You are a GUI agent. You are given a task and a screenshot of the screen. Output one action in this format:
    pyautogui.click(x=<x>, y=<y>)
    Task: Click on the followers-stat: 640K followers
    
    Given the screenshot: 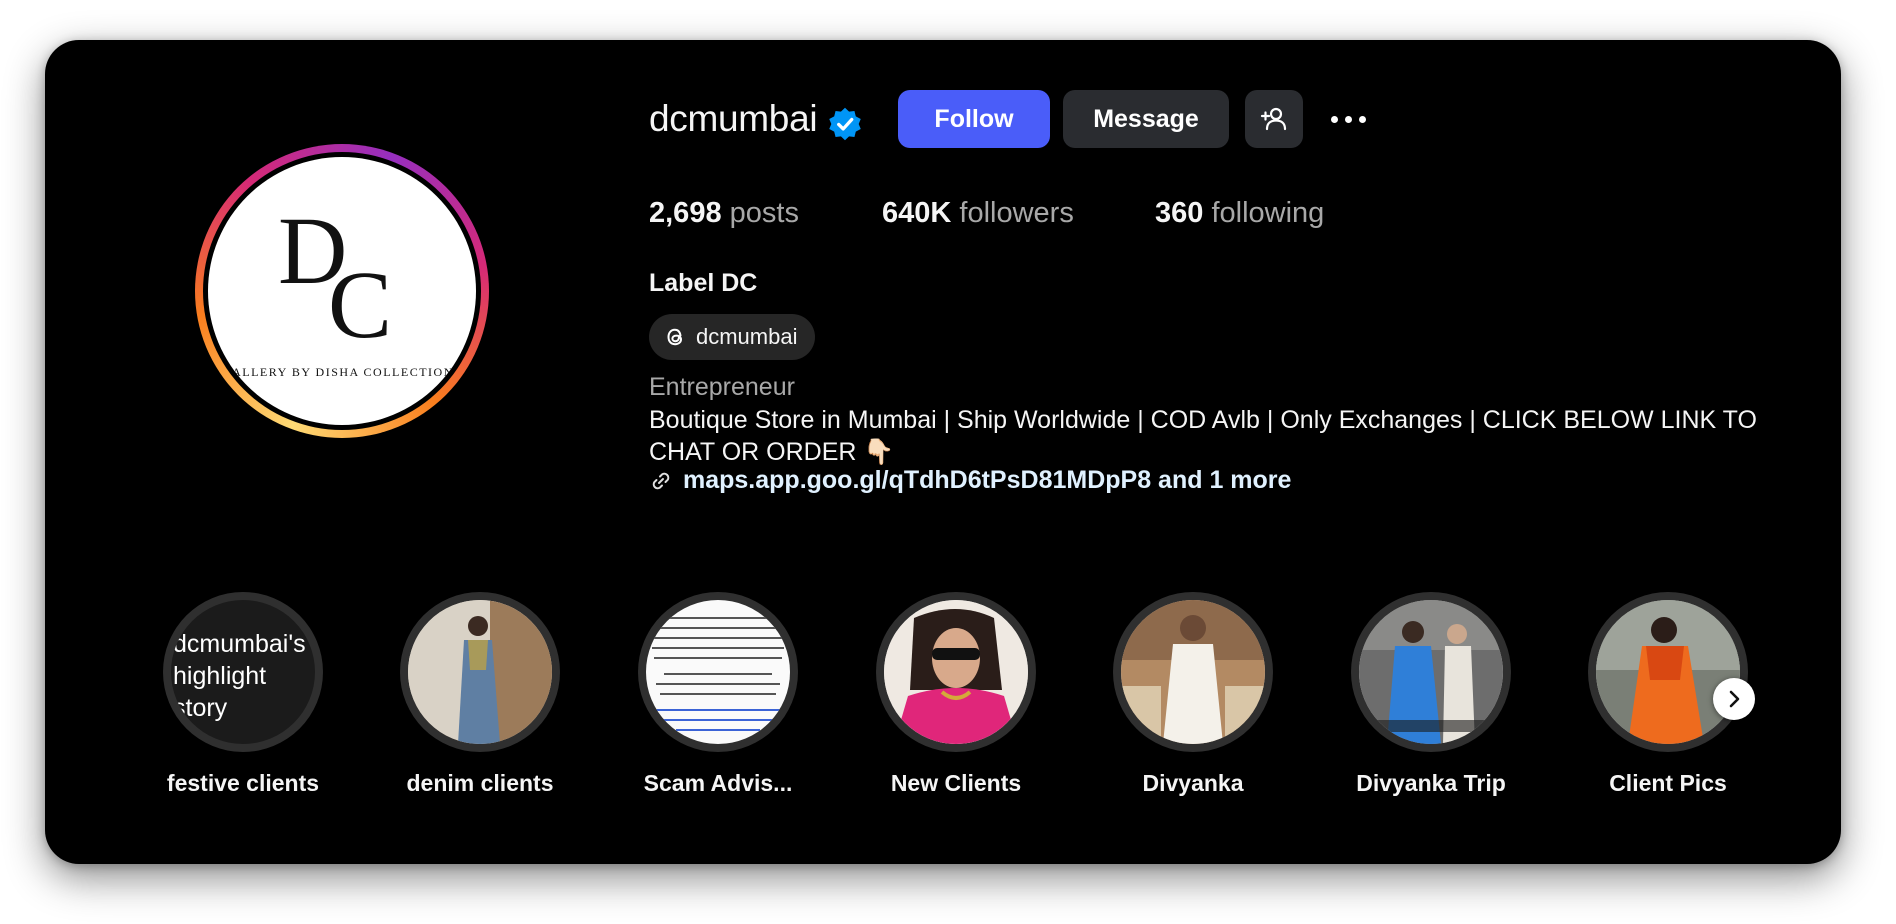 What is the action you would take?
    pyautogui.click(x=978, y=213)
    